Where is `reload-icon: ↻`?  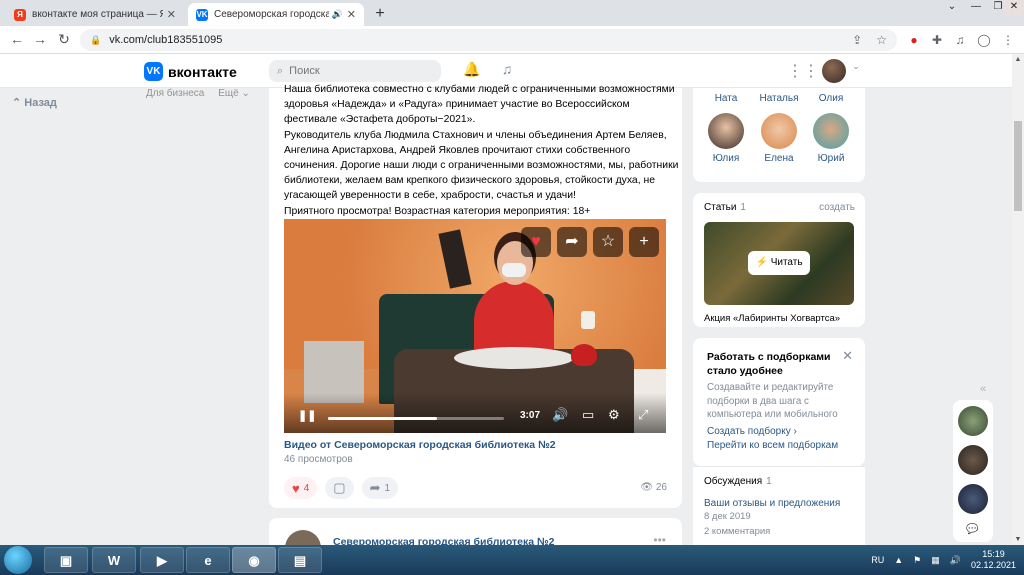
reload-icon: ↻ is located at coordinates (64, 40).